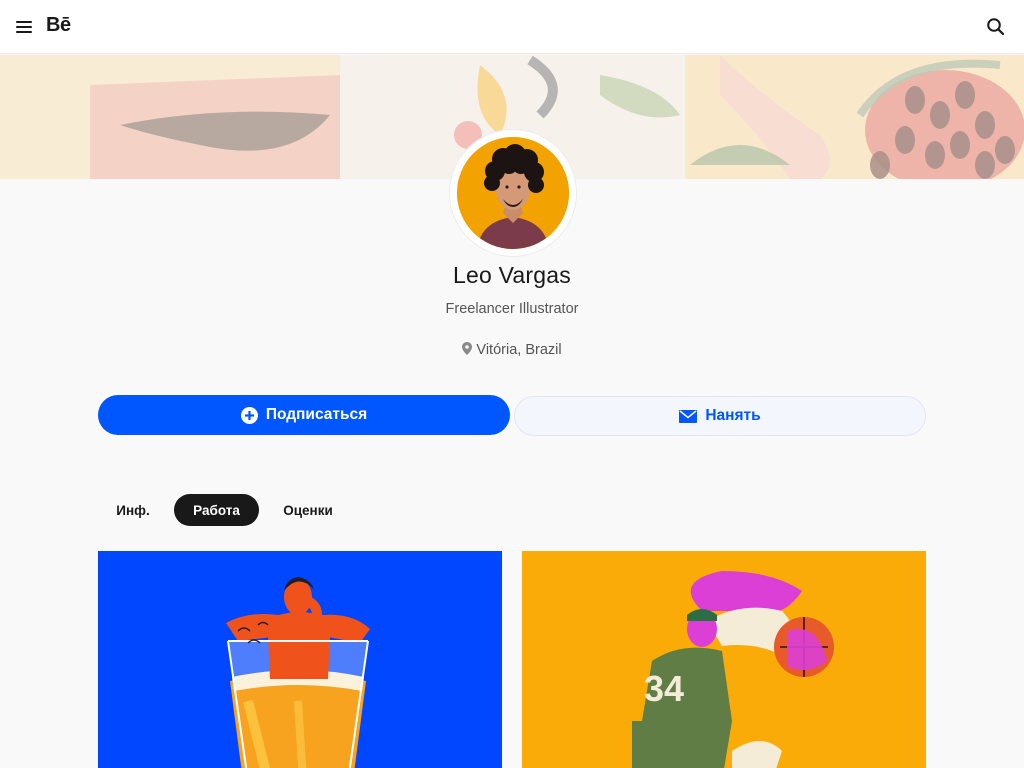 The width and height of the screenshot is (1024, 768). What do you see at coordinates (664, 688) in the screenshot?
I see `svg-text: 34` at bounding box center [664, 688].